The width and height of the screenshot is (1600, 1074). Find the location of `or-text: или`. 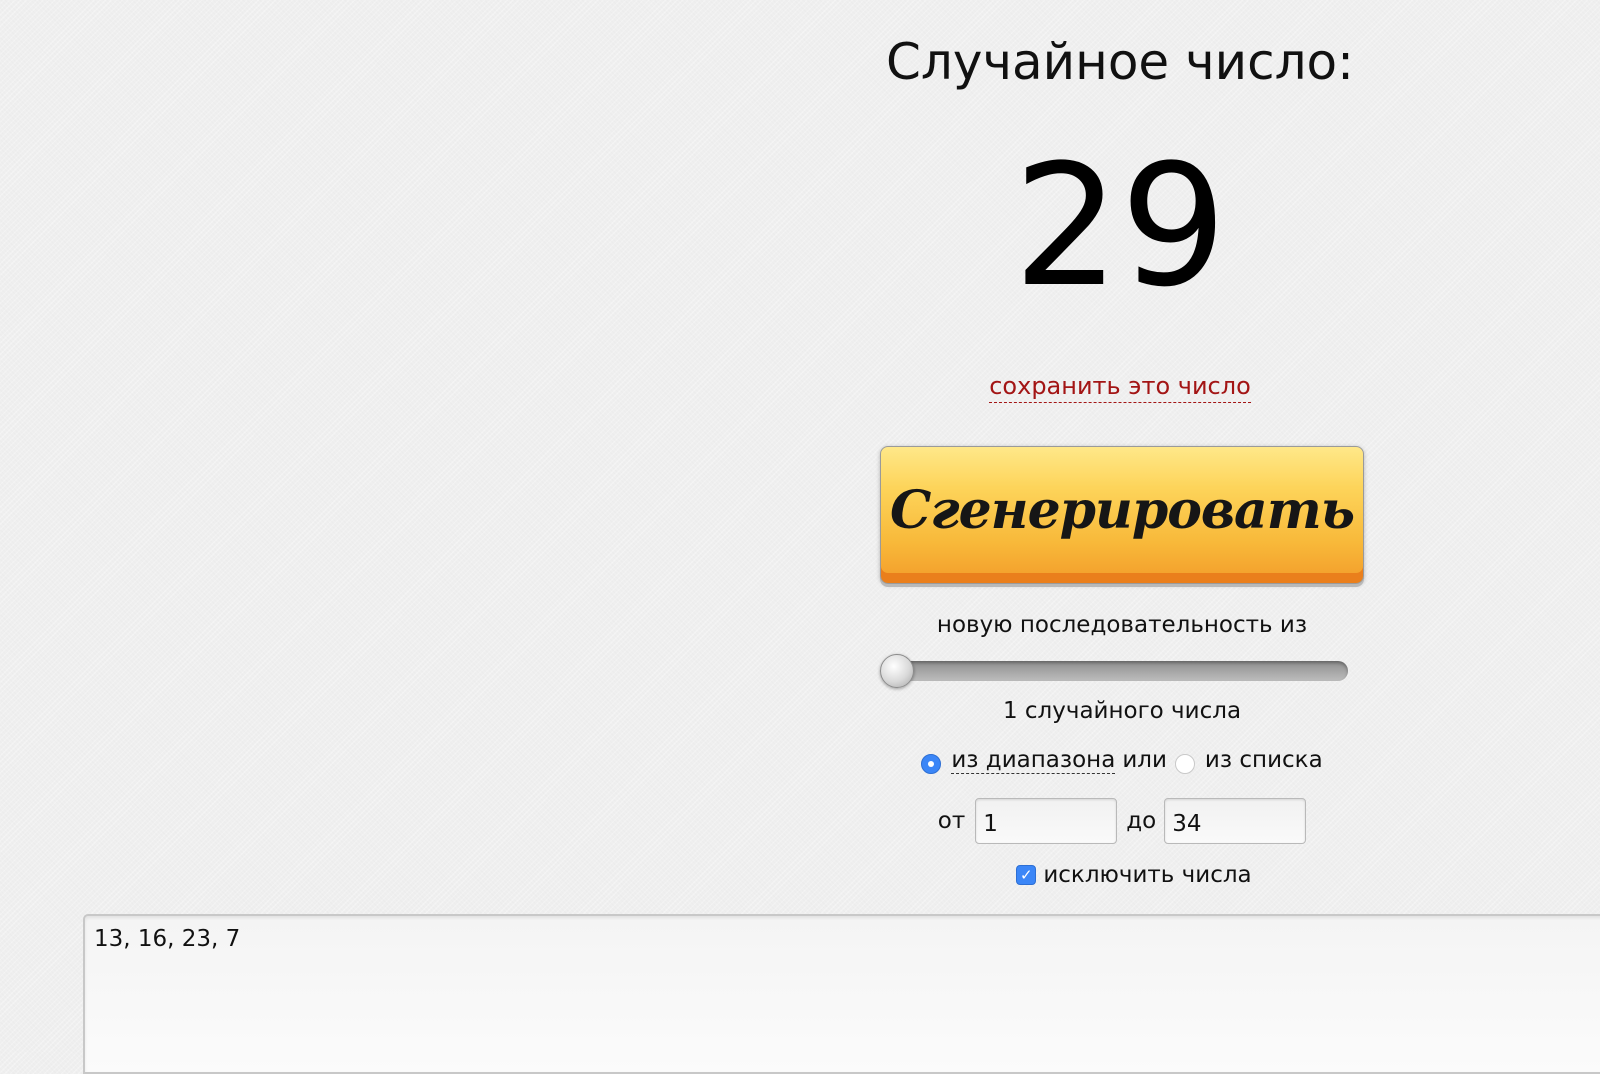

or-text: или is located at coordinates (1144, 760).